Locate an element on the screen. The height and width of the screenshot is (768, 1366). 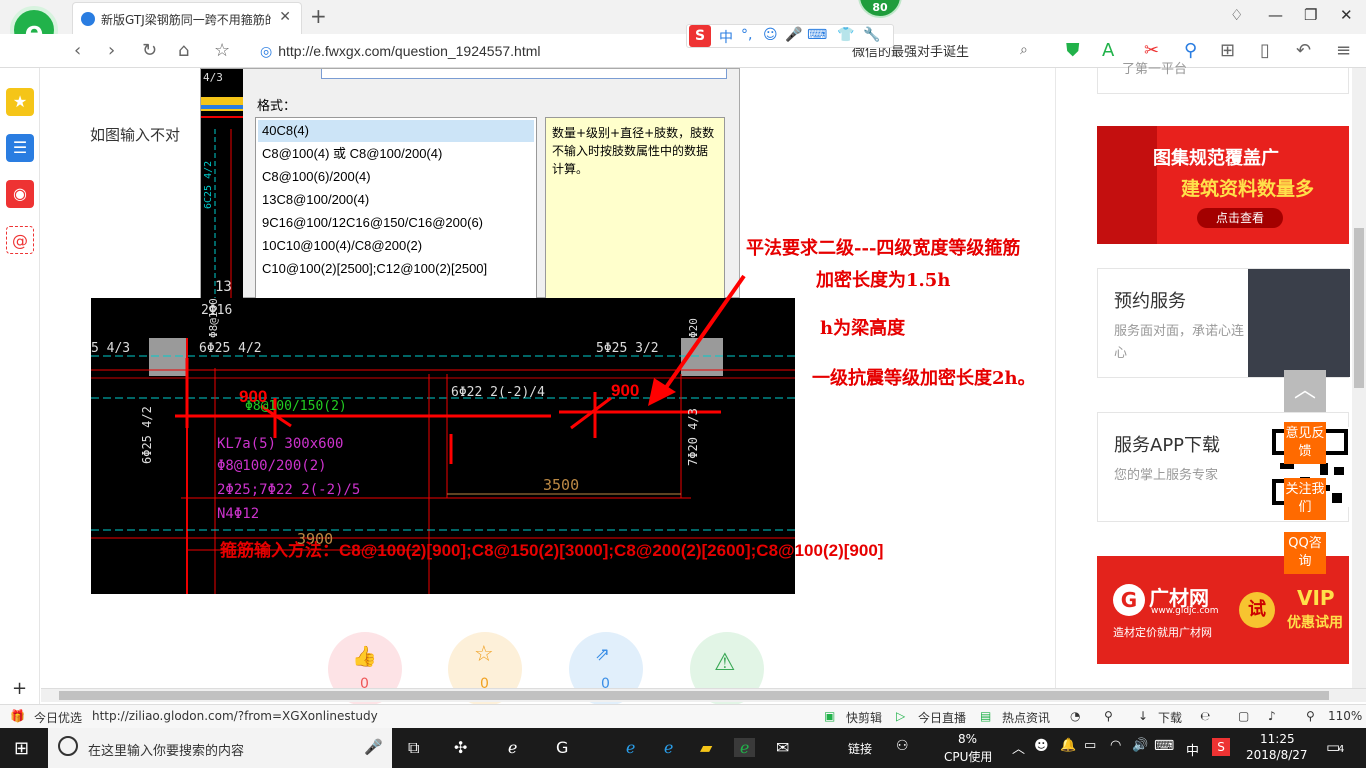
clip-link: 快剪辑 is located at coordinates (864, 717).